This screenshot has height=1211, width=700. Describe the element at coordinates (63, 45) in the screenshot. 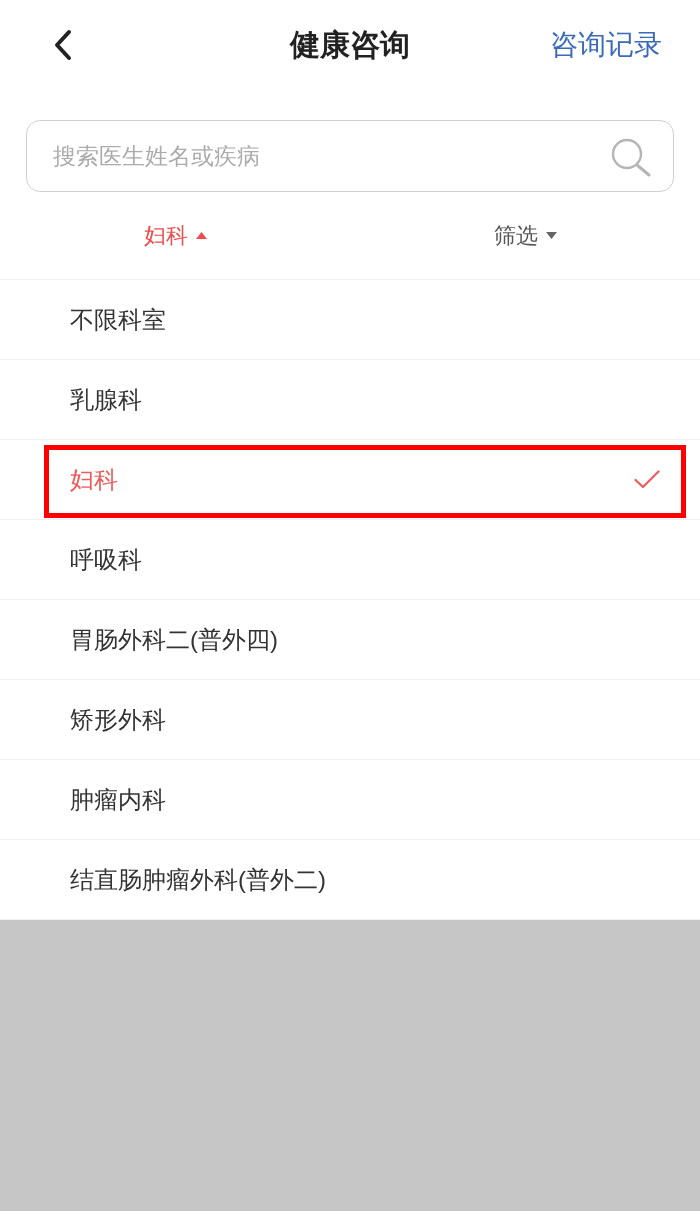

I see `back-icon` at that location.